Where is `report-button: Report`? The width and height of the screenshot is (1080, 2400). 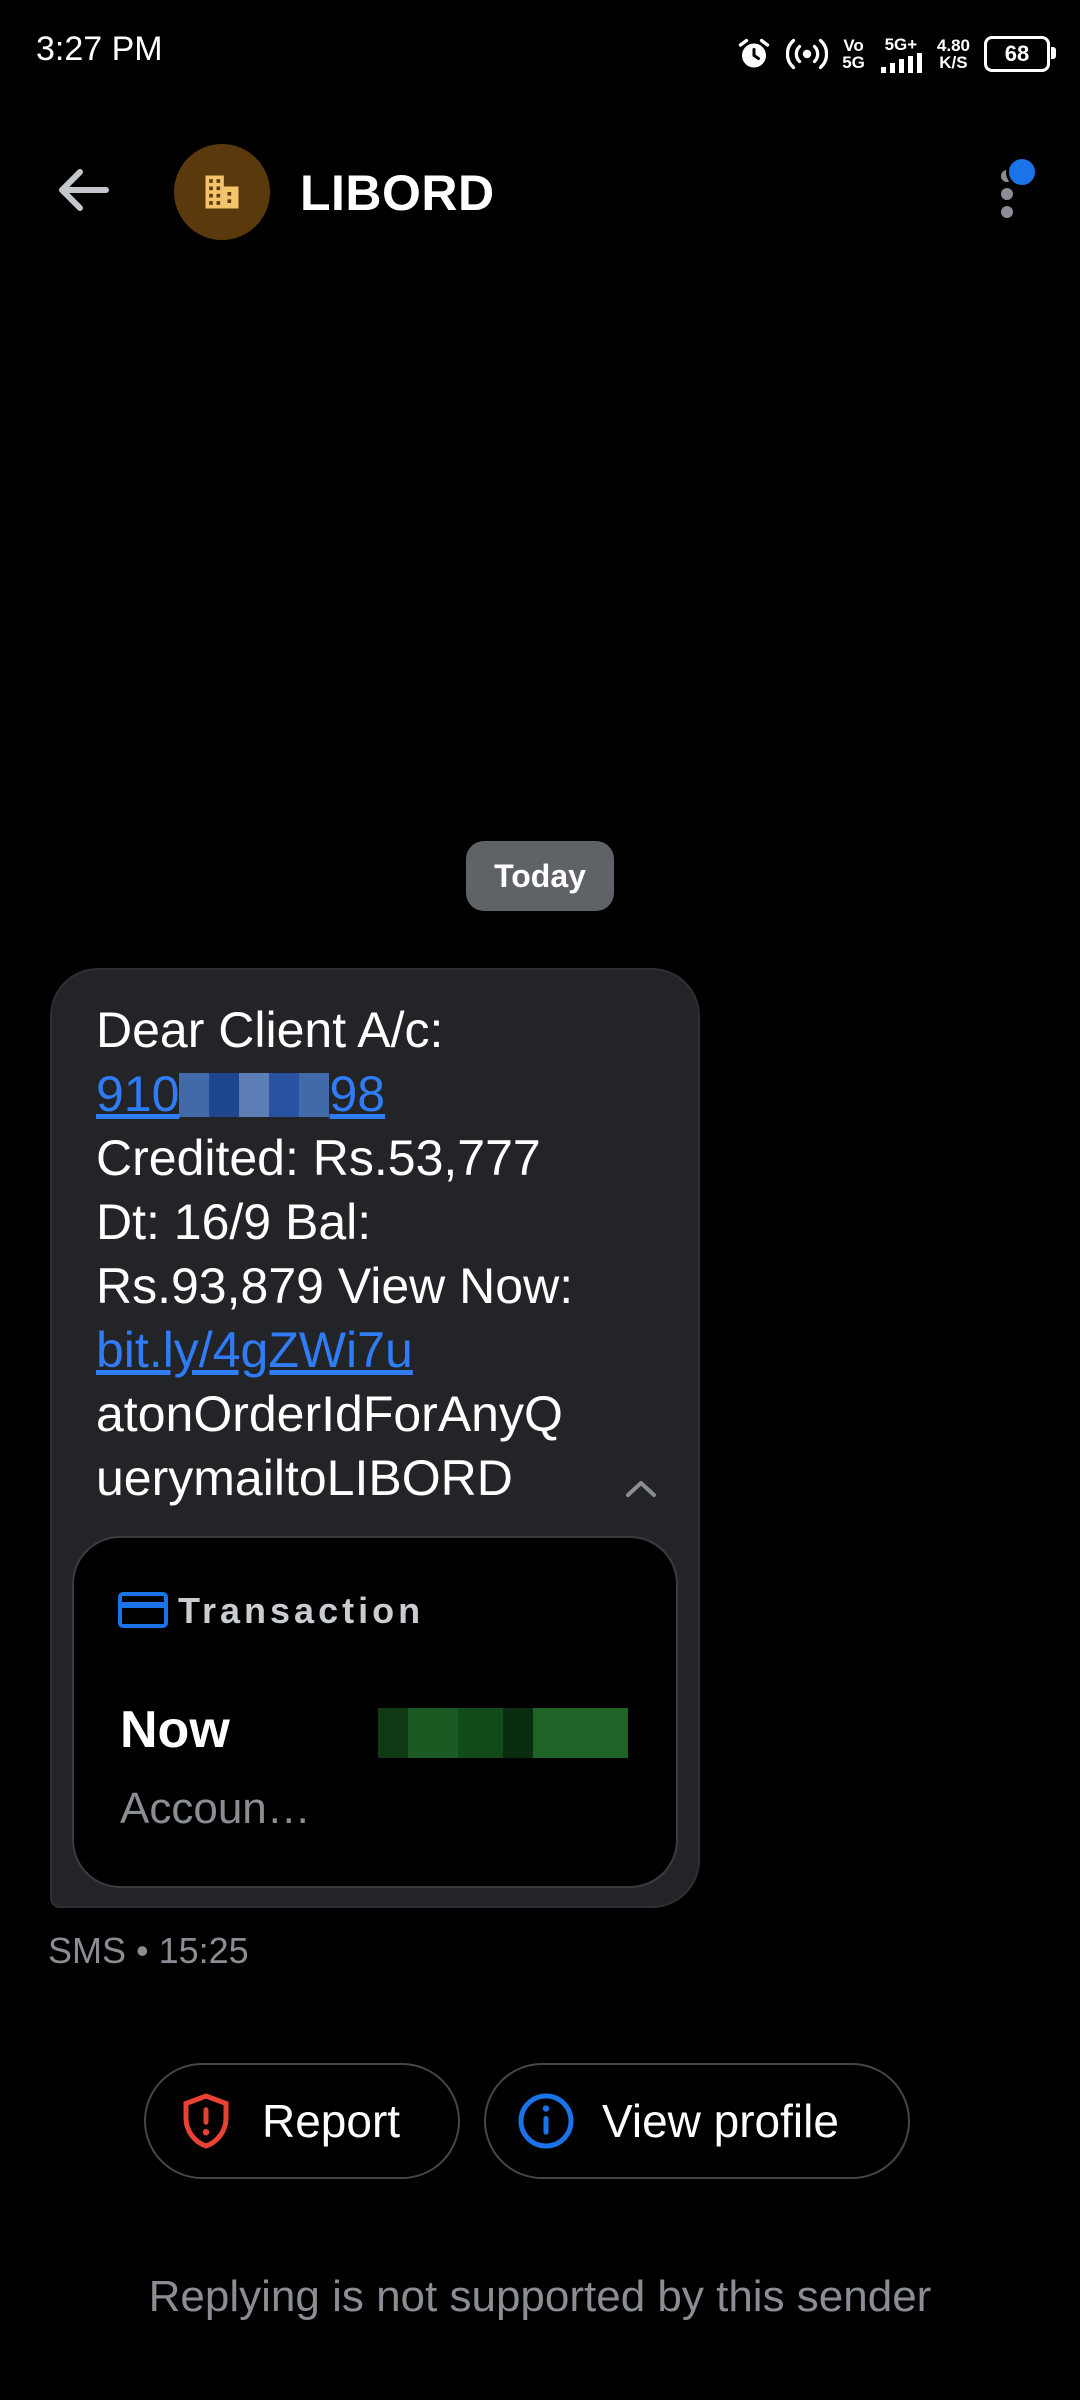 report-button: Report is located at coordinates (302, 2121).